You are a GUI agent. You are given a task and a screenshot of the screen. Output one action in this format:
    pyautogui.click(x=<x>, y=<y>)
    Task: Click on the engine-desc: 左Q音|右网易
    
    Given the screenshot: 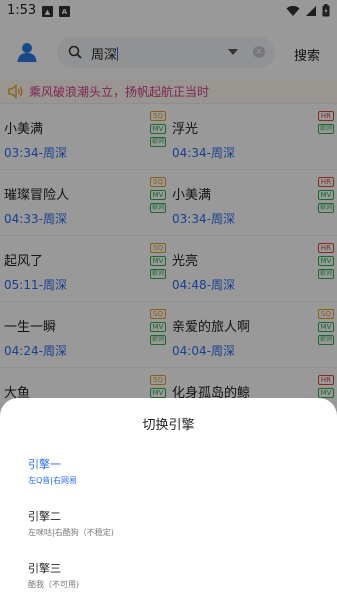 What is the action you would take?
    pyautogui.click(x=52, y=480)
    